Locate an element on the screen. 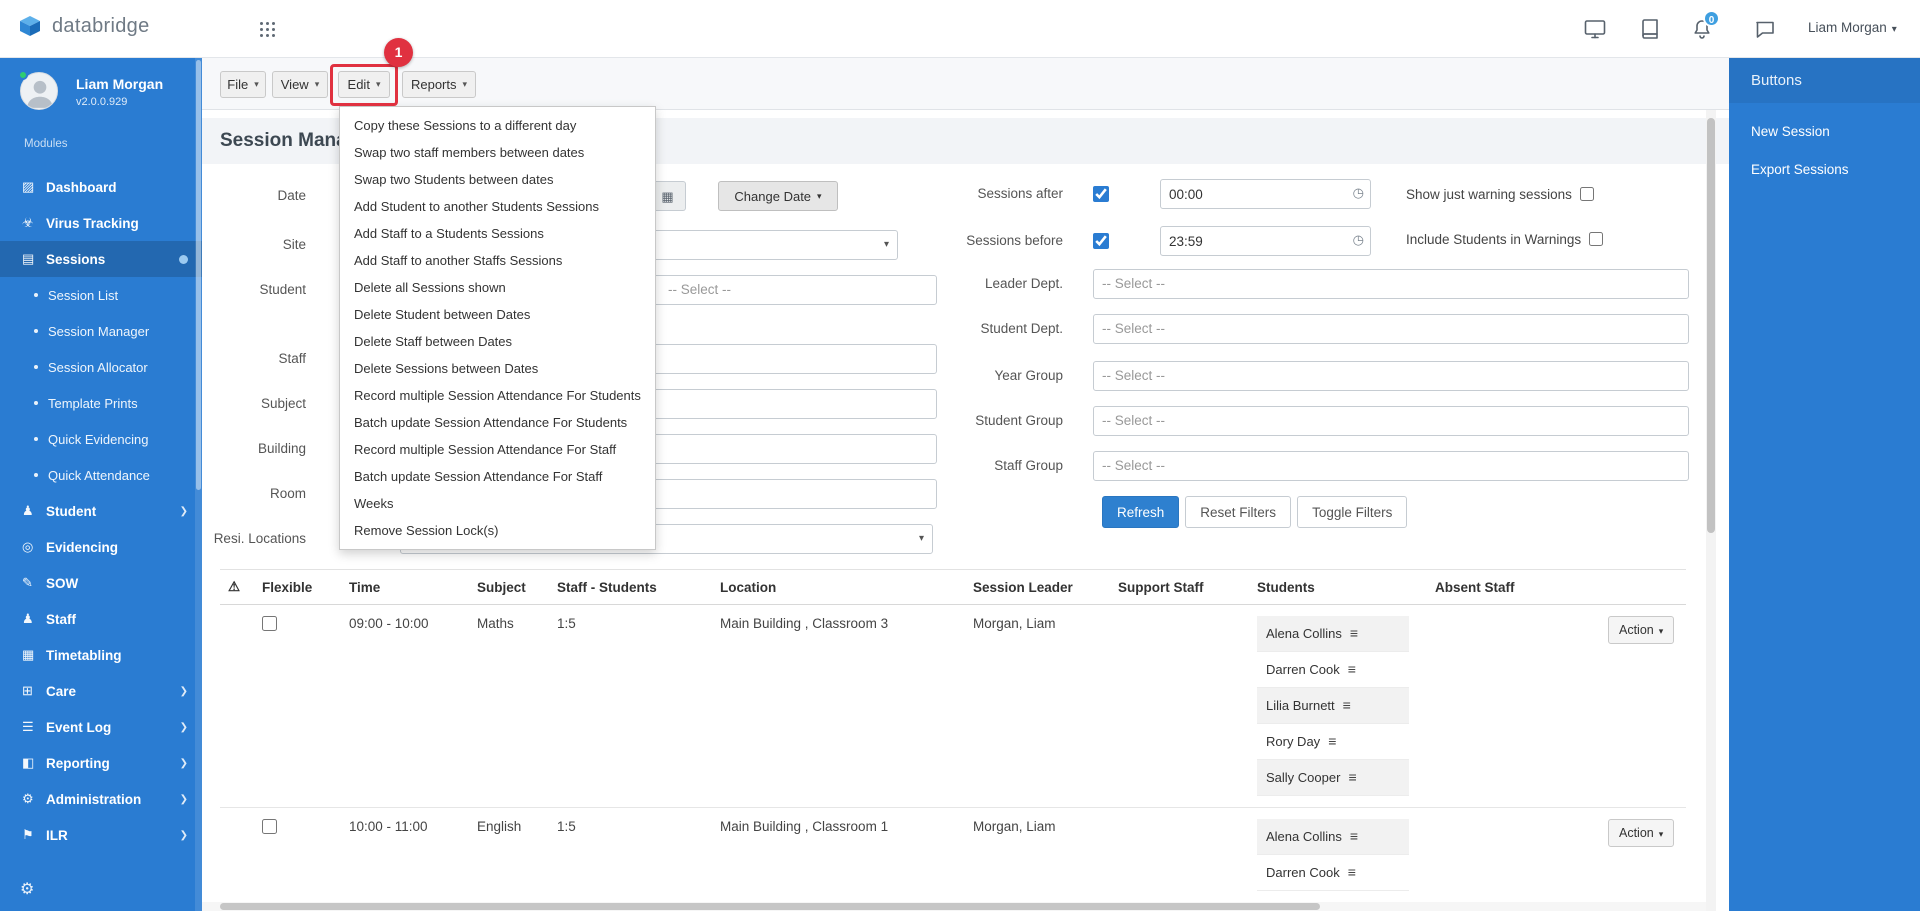  year-group-select: -- Select -- is located at coordinates (1391, 376).